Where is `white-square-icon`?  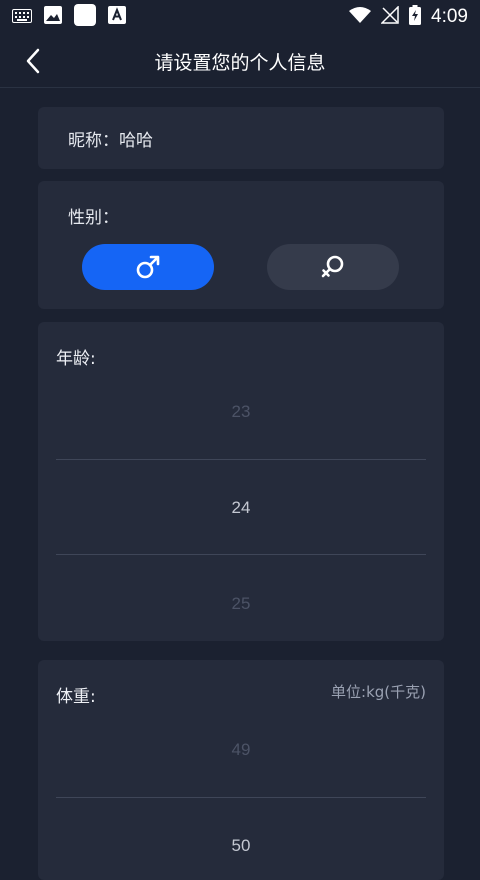
white-square-icon is located at coordinates (85, 17).